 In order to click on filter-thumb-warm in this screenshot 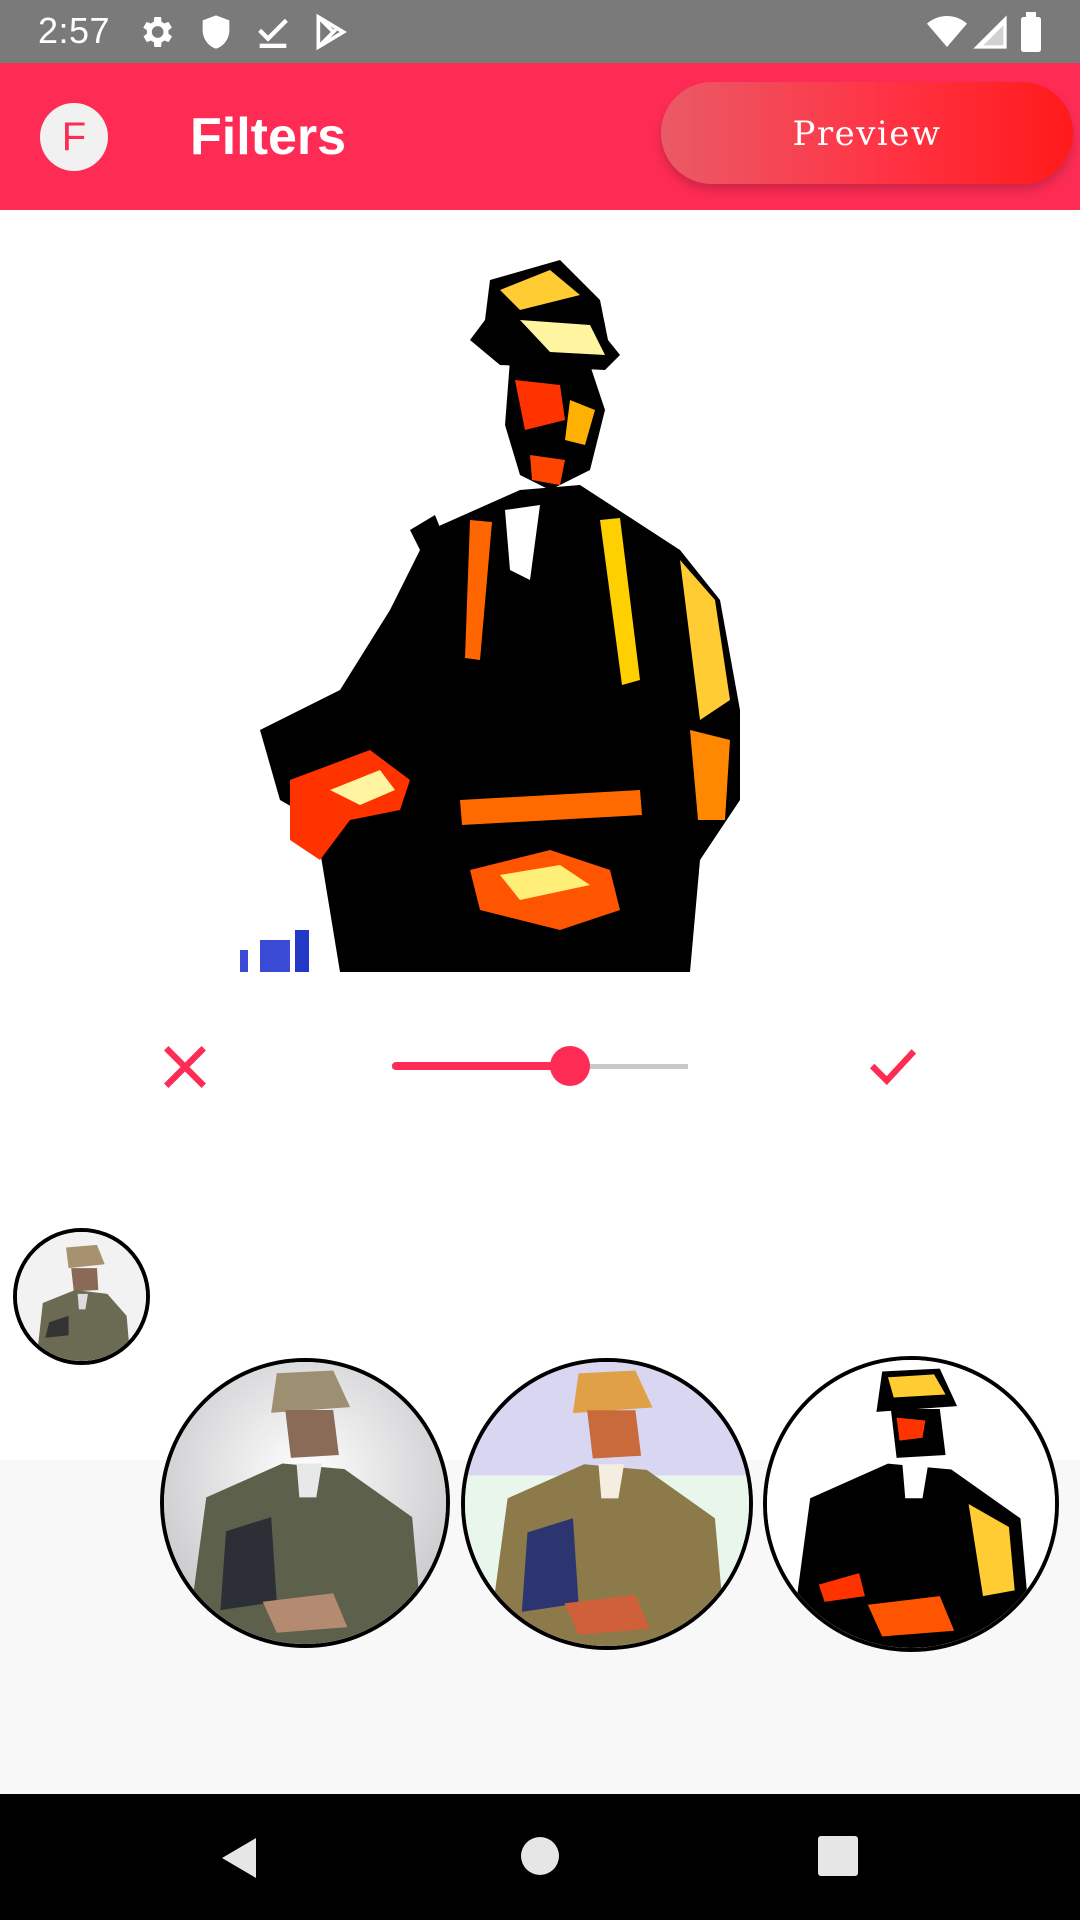, I will do `click(607, 1504)`.